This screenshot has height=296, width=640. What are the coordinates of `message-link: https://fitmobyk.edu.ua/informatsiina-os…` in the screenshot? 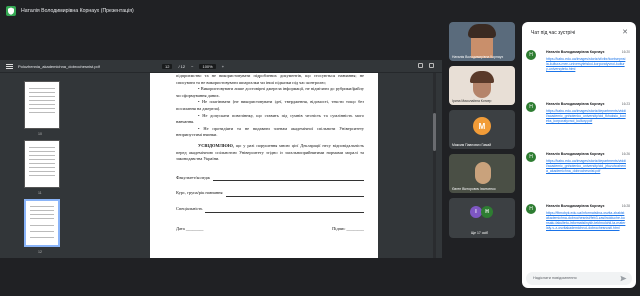 It's located at (586, 221).